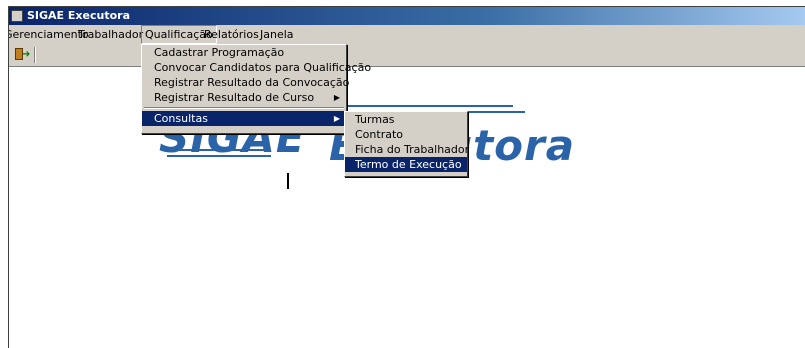 This screenshot has width=805, height=348. I want to click on menu-item-label: Consultas, so click(181, 118).